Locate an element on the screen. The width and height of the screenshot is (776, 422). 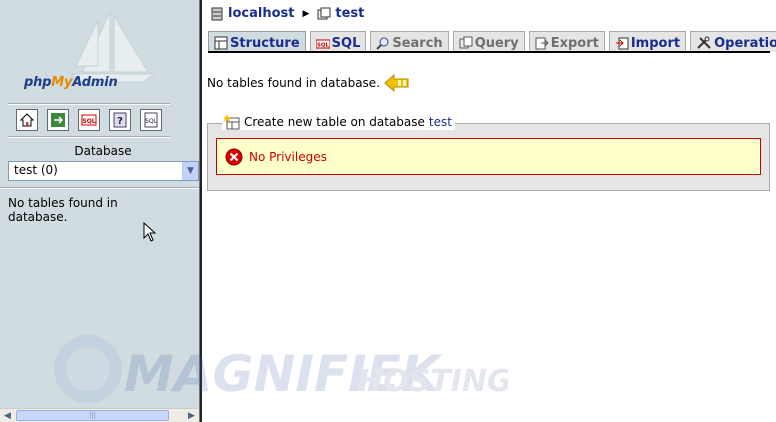
phpmyadmin-logo: phpMyAdmin is located at coordinates (71, 82).